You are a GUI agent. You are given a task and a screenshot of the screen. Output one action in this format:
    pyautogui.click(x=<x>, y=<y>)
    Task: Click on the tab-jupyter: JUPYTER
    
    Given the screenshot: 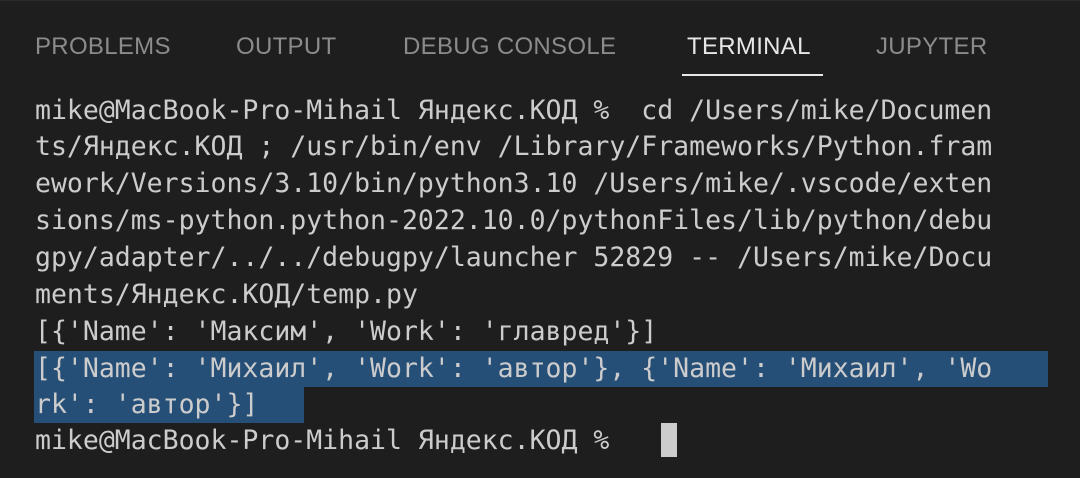 What is the action you would take?
    pyautogui.click(x=931, y=47)
    